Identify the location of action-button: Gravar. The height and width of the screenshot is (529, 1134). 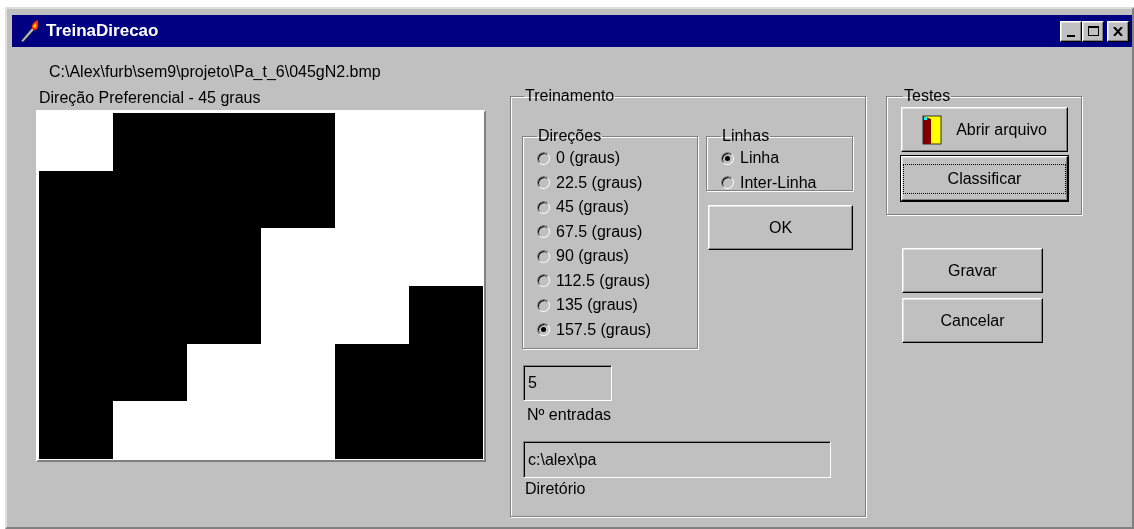
(972, 270).